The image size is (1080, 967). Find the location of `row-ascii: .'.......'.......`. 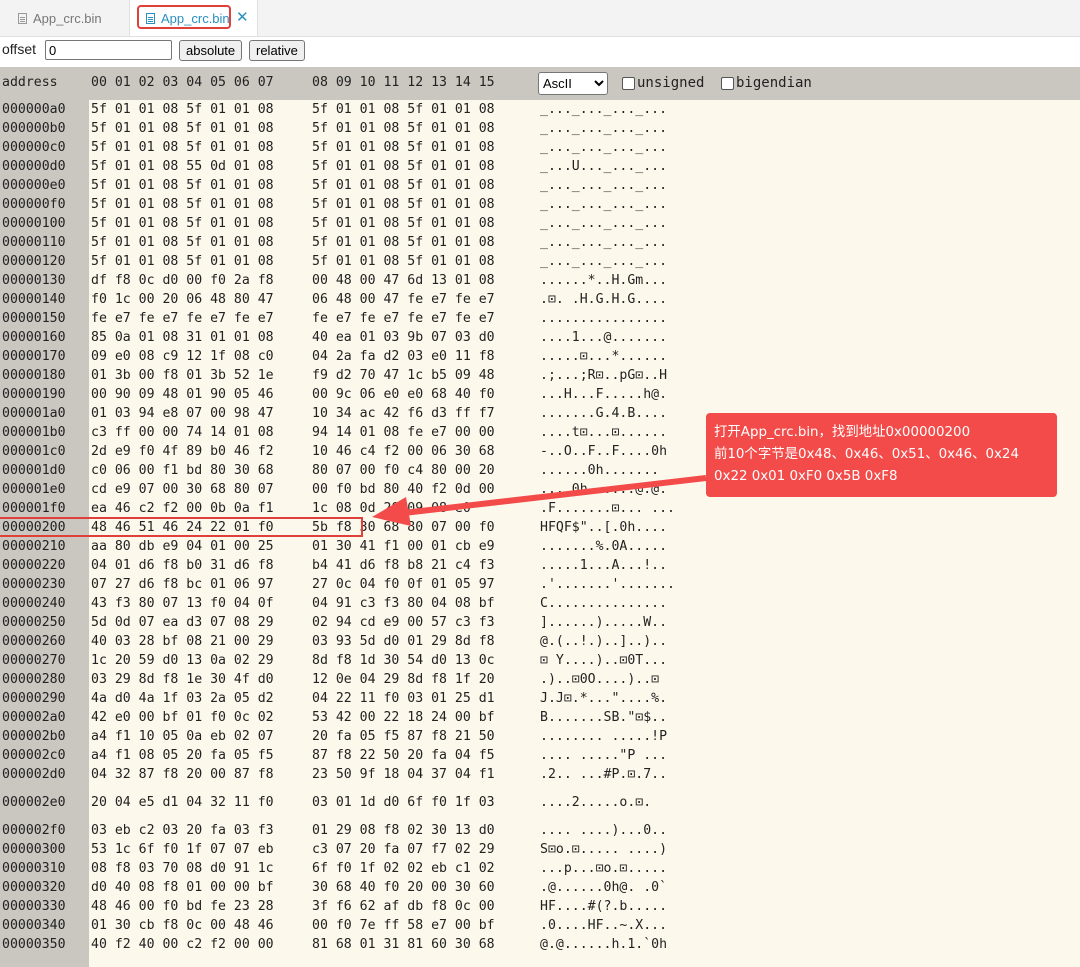

row-ascii: .'.......'....... is located at coordinates (607, 584).